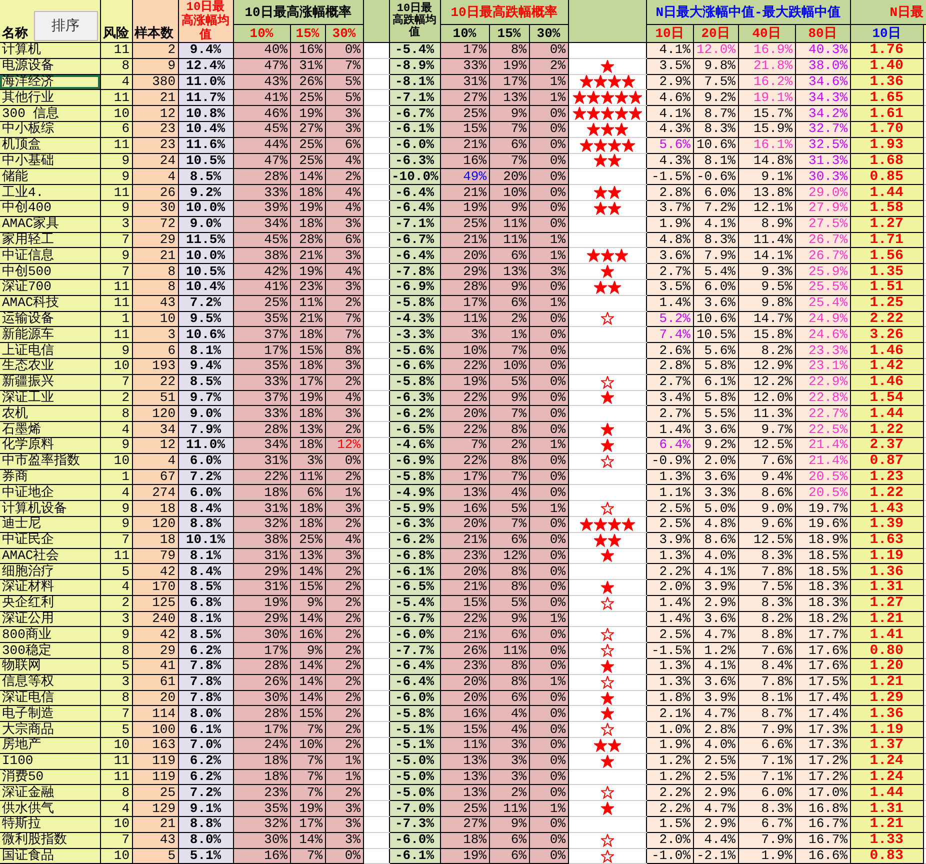 This screenshot has width=926, height=864. I want to click on name-cell: 深证工业, so click(50, 398).